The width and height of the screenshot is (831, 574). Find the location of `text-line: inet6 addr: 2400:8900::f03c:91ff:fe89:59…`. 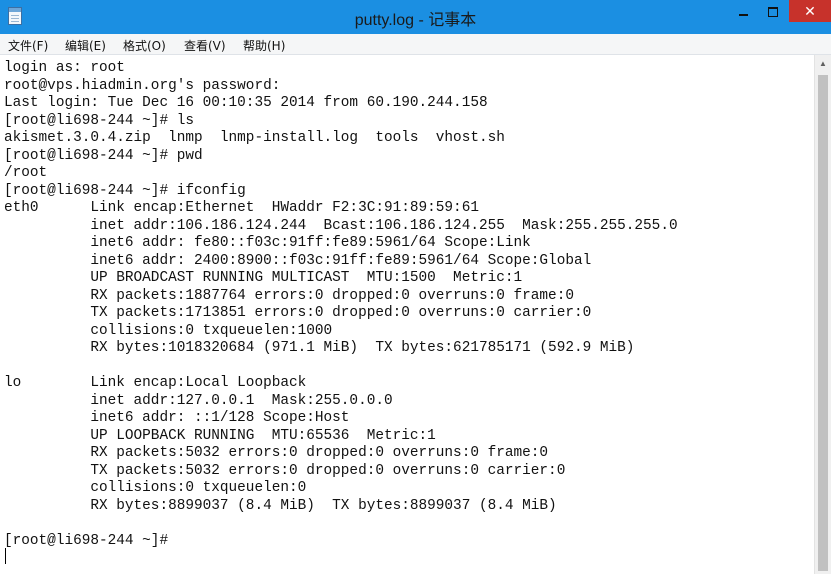

text-line: inet6 addr: 2400:8900::f03c:91ff:fe89:59… is located at coordinates (298, 260).